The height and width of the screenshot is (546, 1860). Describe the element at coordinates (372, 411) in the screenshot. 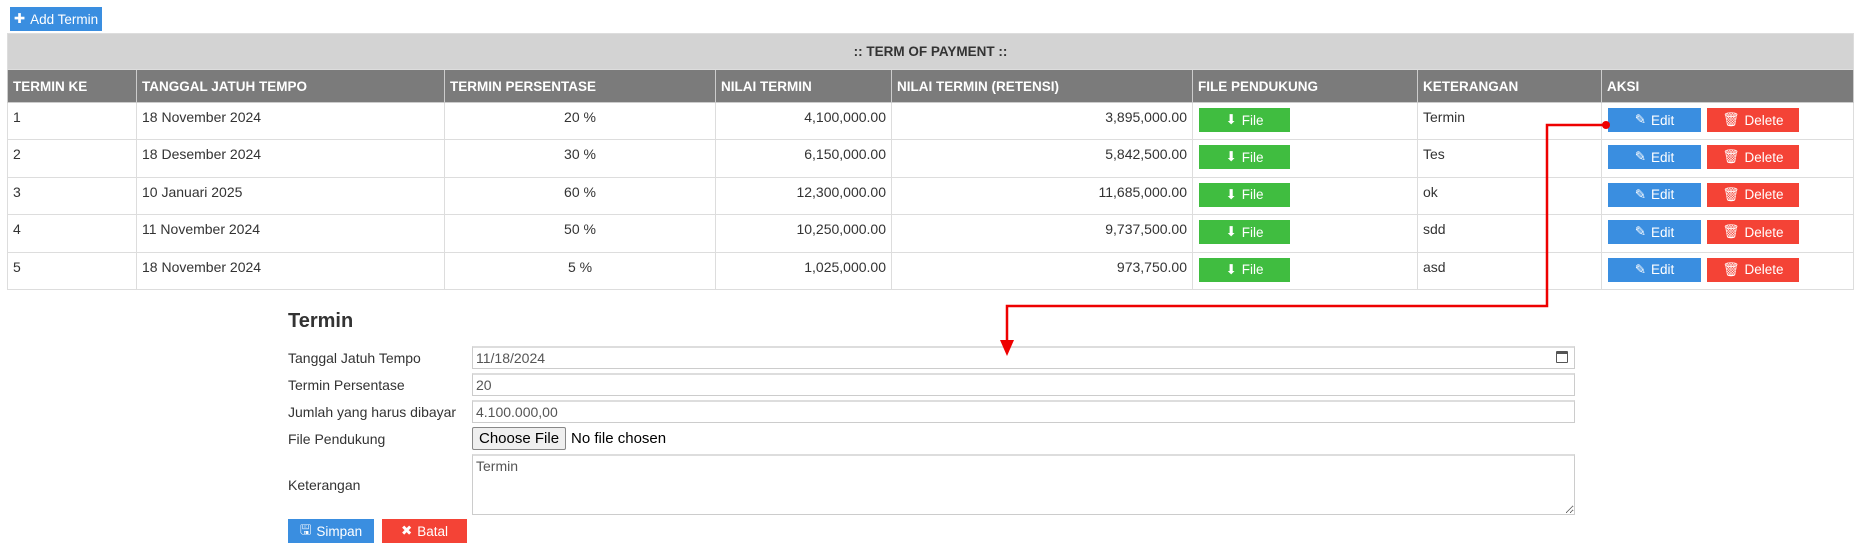

I see `jumlah-label: Jumlah yang harus dibayar` at that location.